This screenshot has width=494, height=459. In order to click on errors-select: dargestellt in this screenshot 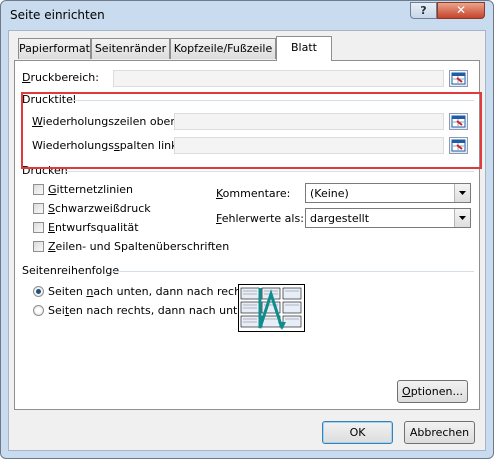, I will do `click(388, 218)`.